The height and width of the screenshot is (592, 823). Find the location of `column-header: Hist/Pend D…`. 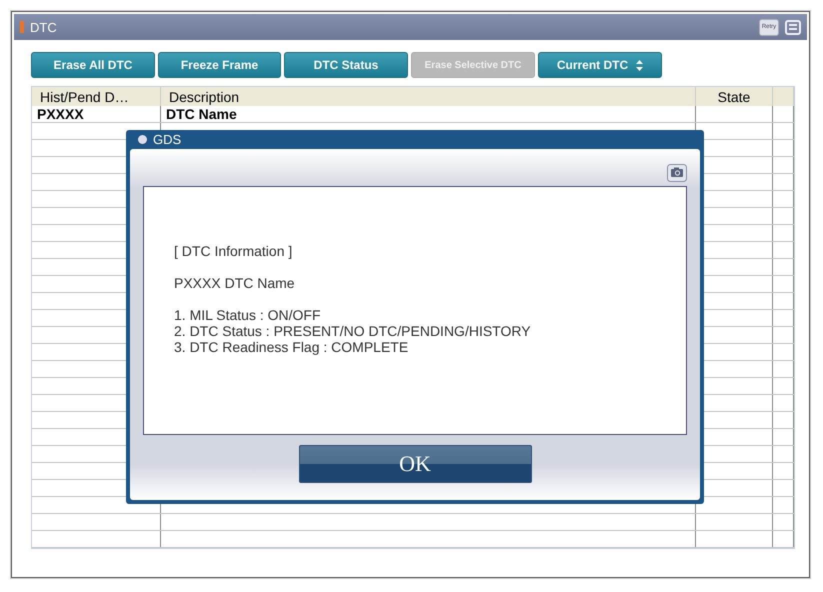

column-header: Hist/Pend D… is located at coordinates (96, 96).